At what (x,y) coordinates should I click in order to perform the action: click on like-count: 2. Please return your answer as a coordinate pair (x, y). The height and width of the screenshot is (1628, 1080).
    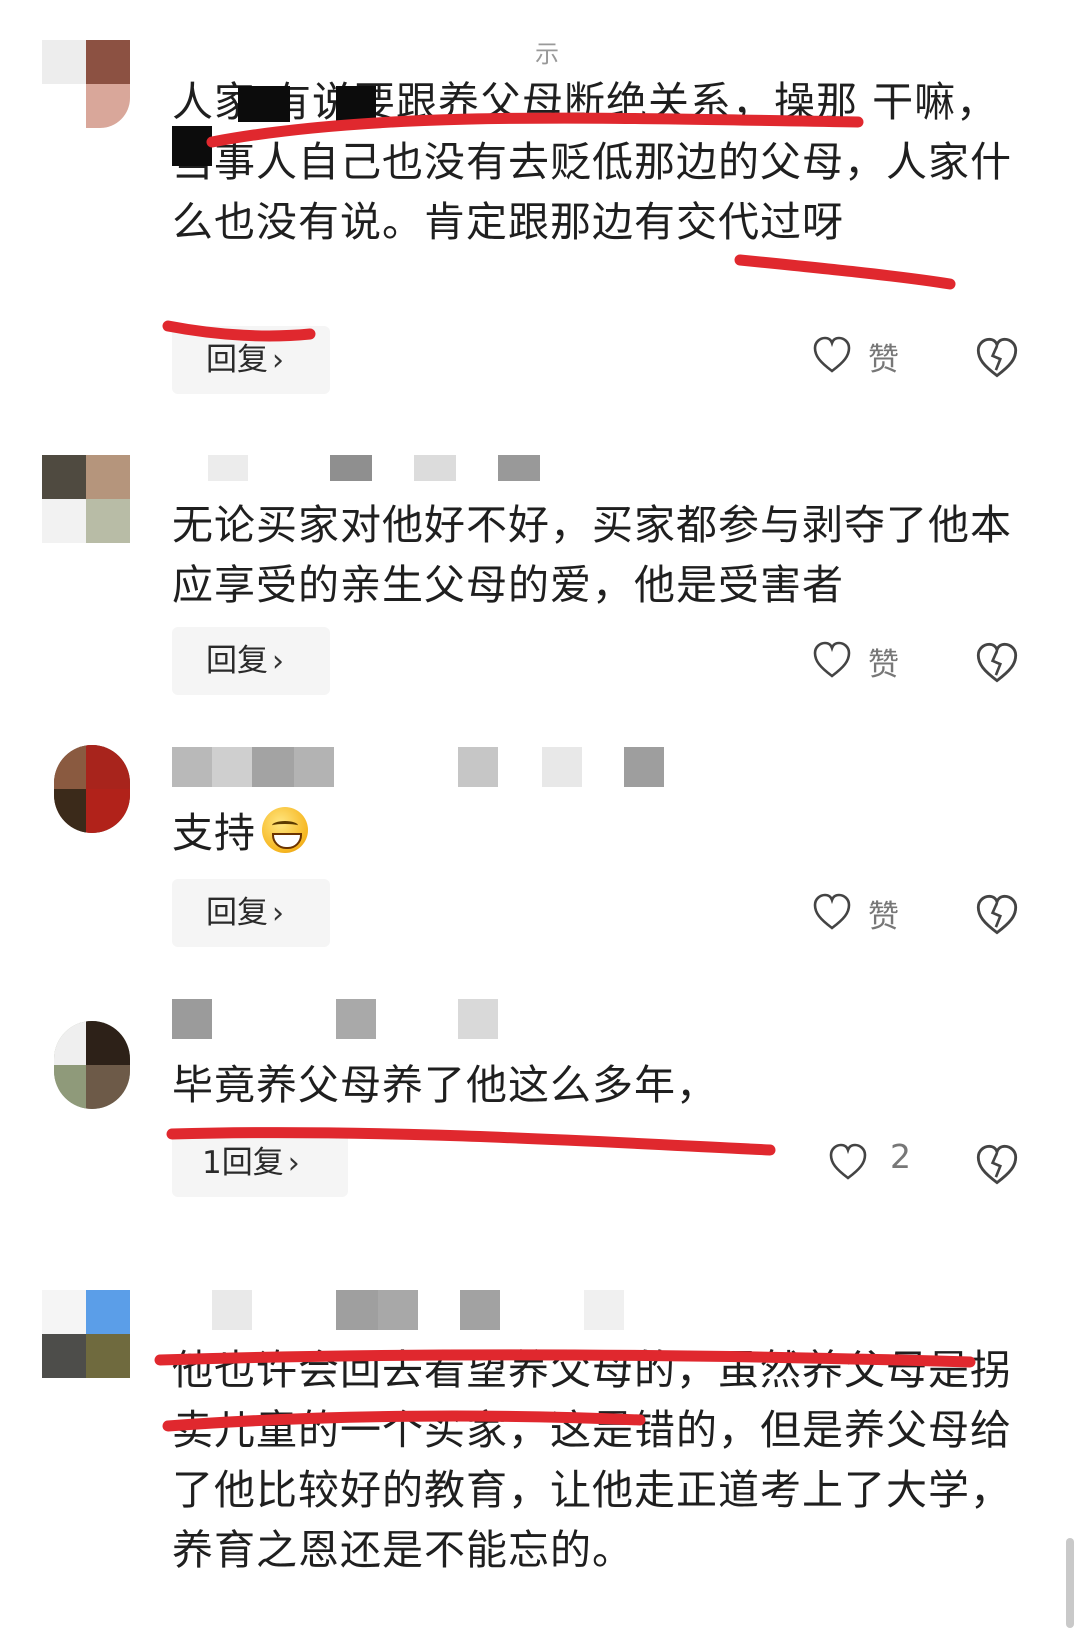
    Looking at the image, I should click on (900, 1156).